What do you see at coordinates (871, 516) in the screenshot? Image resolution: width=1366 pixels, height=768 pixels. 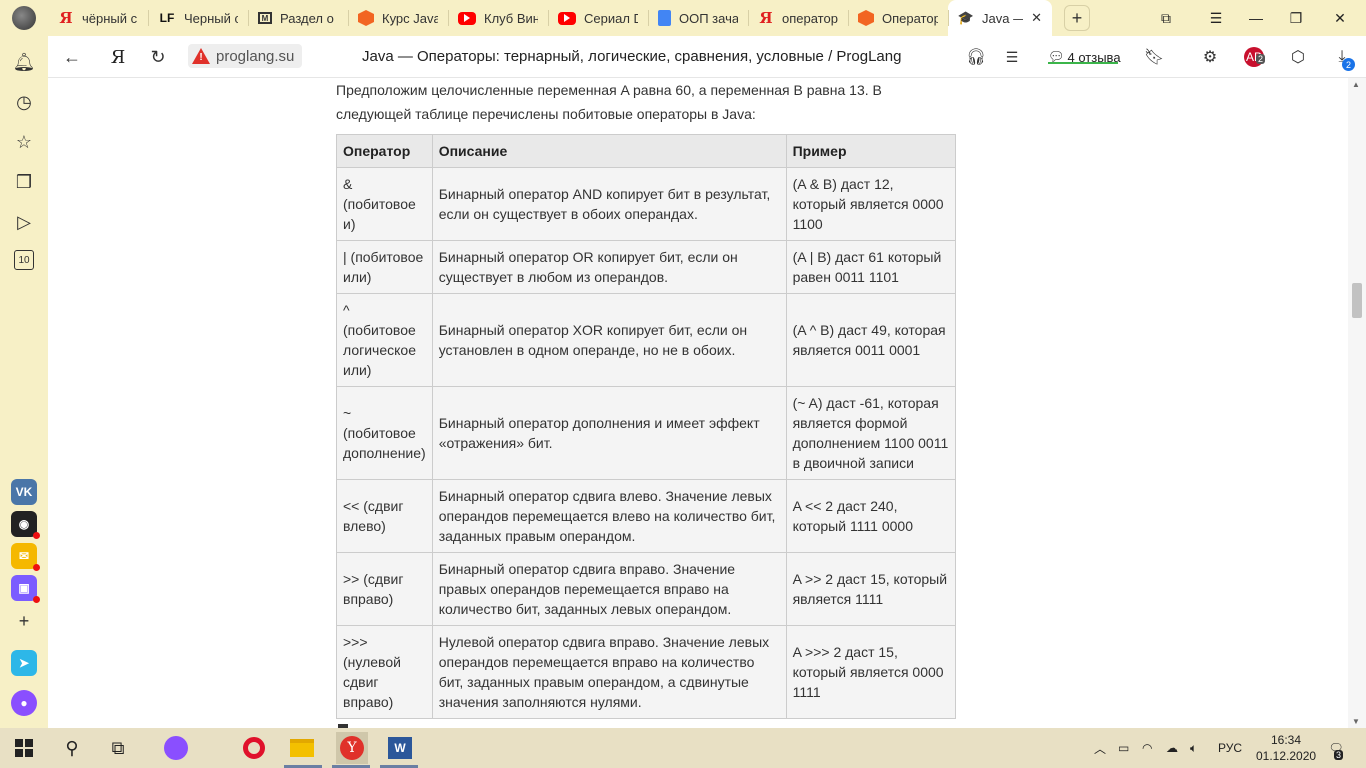 I see `example-cell: A << 2 даст 240, который 1111 0000` at bounding box center [871, 516].